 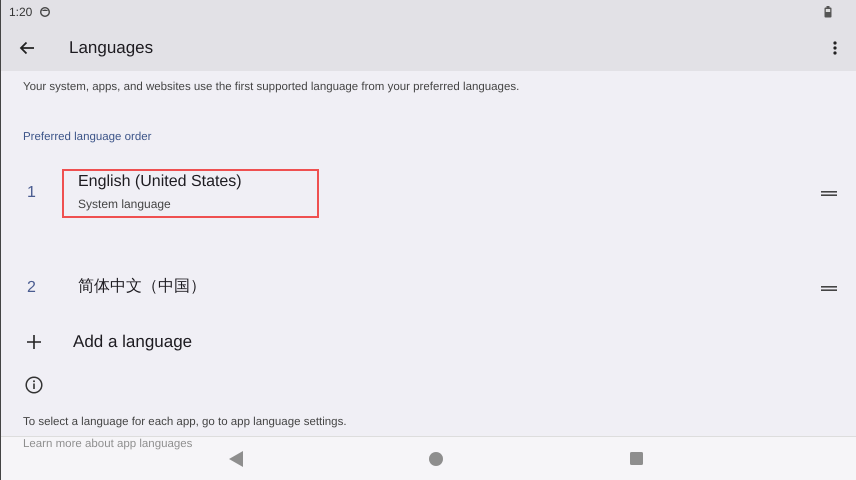 What do you see at coordinates (125, 203) in the screenshot?
I see `language-subtitle: System language` at bounding box center [125, 203].